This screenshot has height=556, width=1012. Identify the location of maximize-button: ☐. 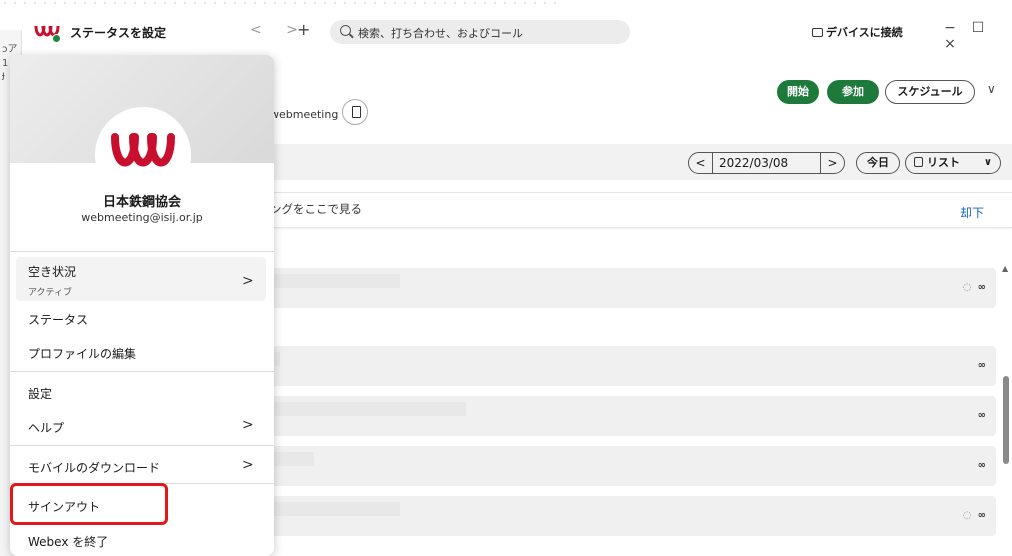
(978, 28).